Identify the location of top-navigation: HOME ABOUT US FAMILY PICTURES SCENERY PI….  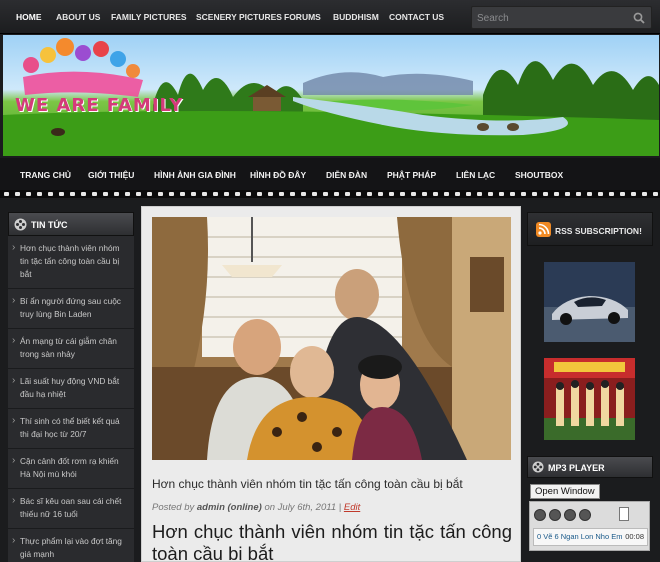
(330, 17).